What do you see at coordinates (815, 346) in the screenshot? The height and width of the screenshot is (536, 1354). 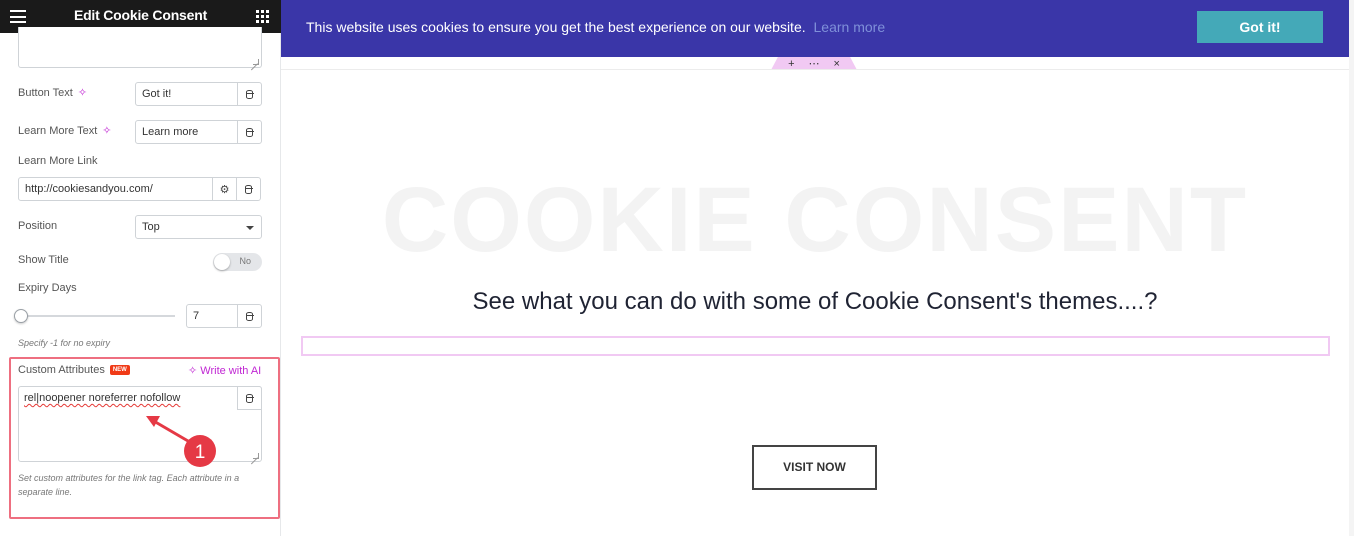 I see `selected-widget-outline` at bounding box center [815, 346].